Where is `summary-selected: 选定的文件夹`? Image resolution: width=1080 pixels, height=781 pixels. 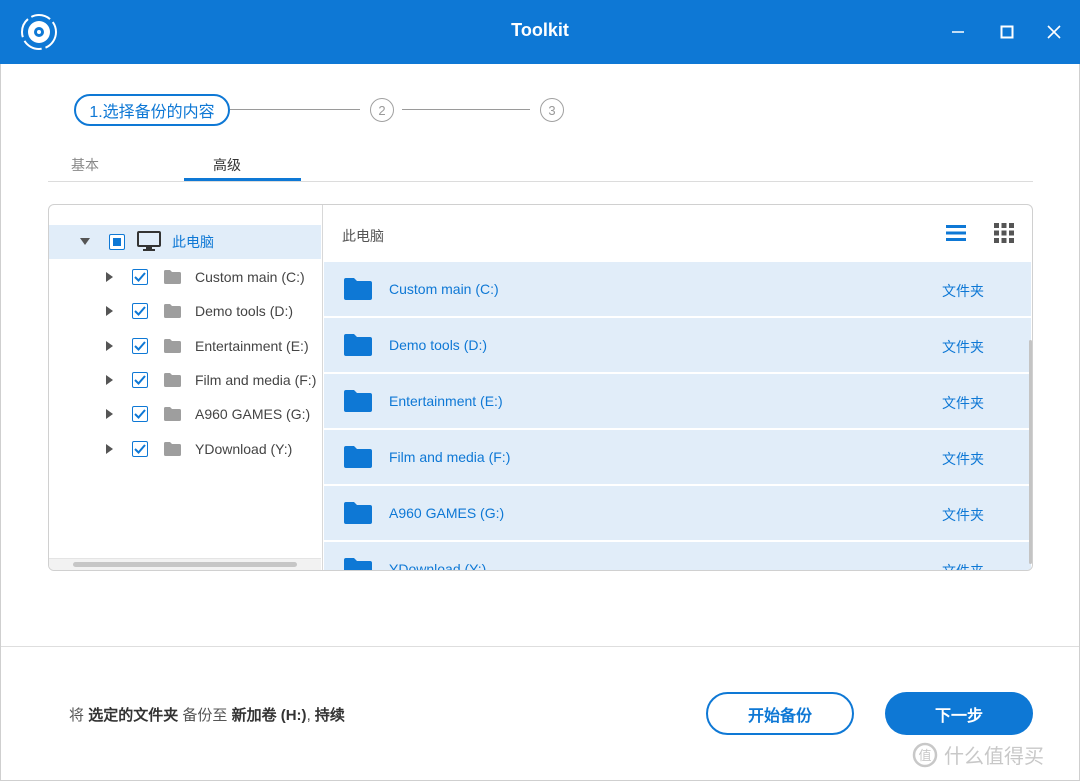 summary-selected: 选定的文件夹 is located at coordinates (133, 715).